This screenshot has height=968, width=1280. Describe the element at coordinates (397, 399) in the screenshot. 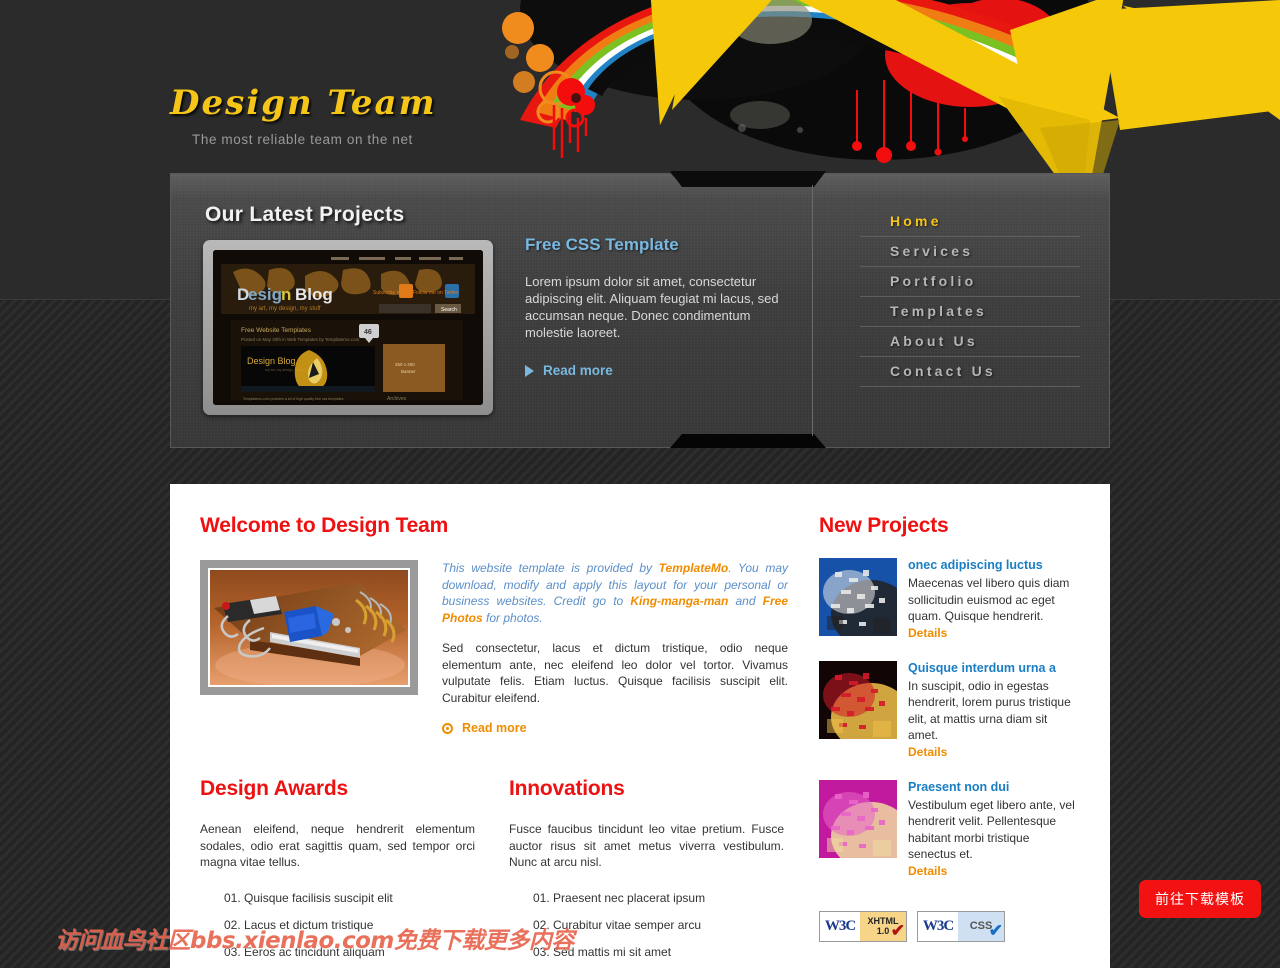

I see `svg-text: Archives` at that location.